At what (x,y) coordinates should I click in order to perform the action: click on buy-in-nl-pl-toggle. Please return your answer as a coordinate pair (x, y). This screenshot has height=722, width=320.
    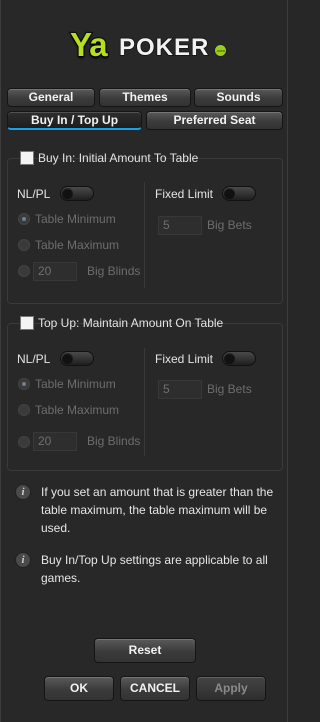
    Looking at the image, I should click on (77, 193).